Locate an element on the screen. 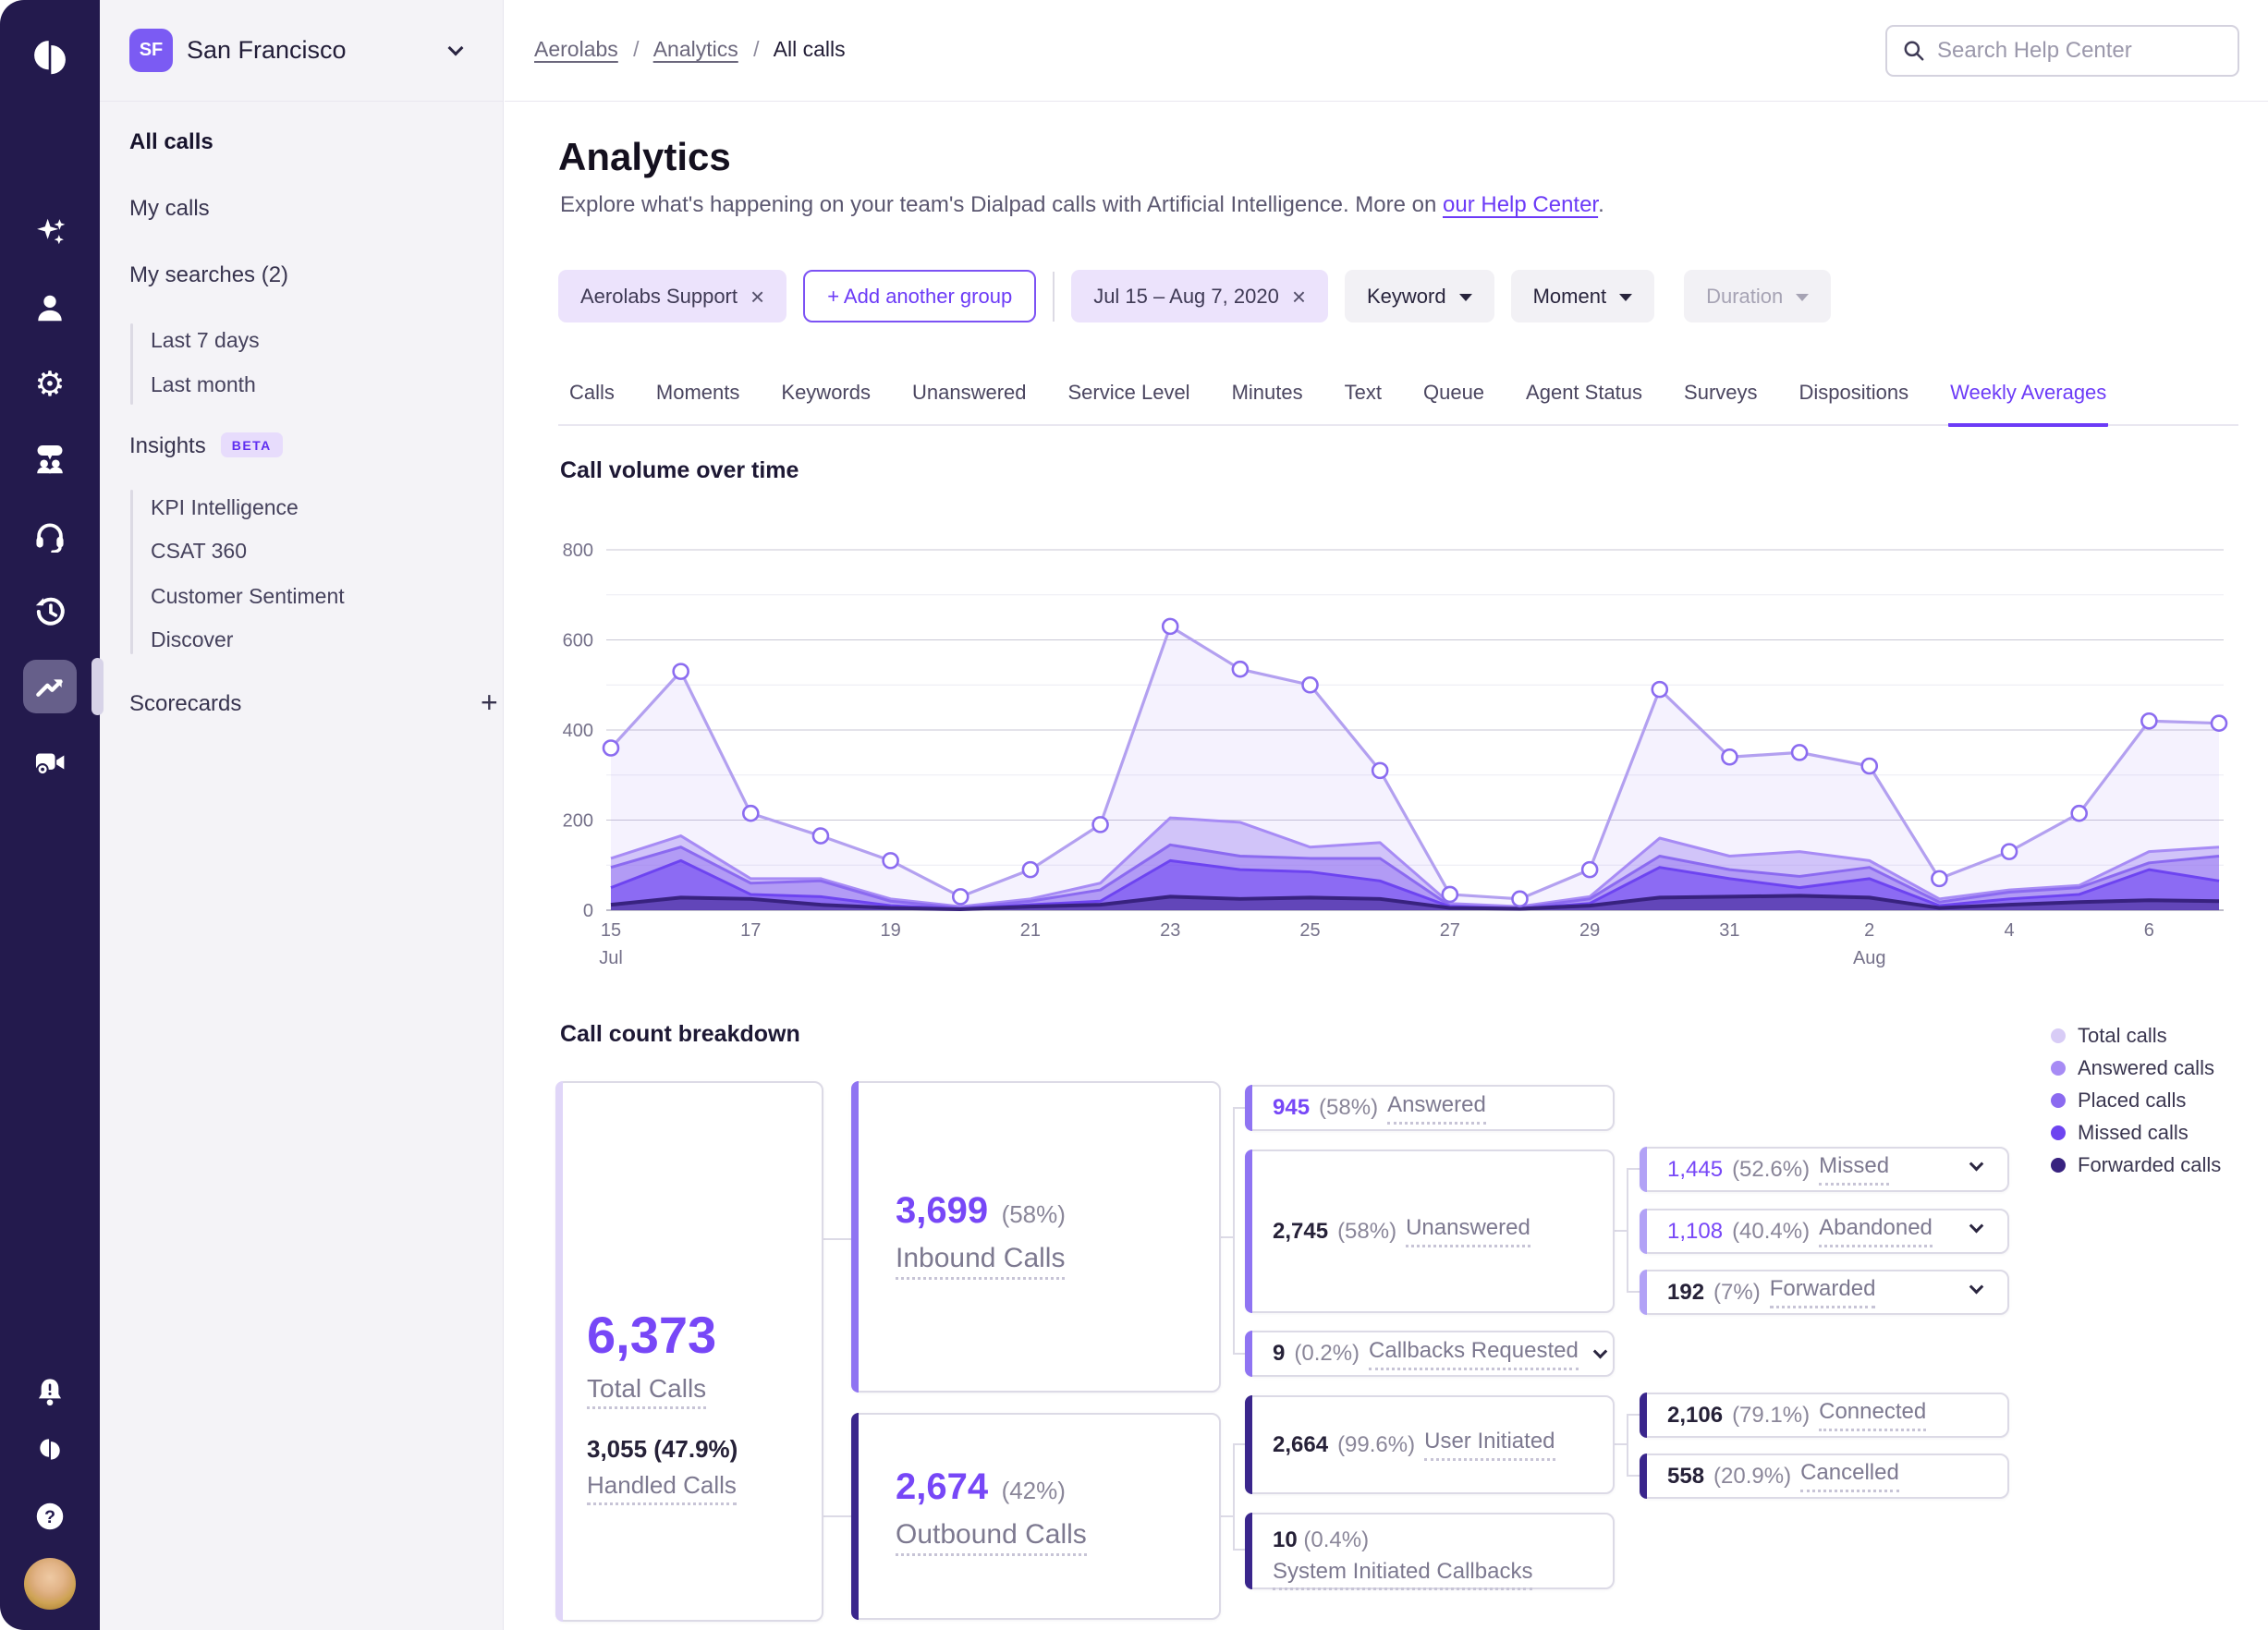 The height and width of the screenshot is (1630, 2268). sidebar-item-discover: Discover is located at coordinates (192, 639).